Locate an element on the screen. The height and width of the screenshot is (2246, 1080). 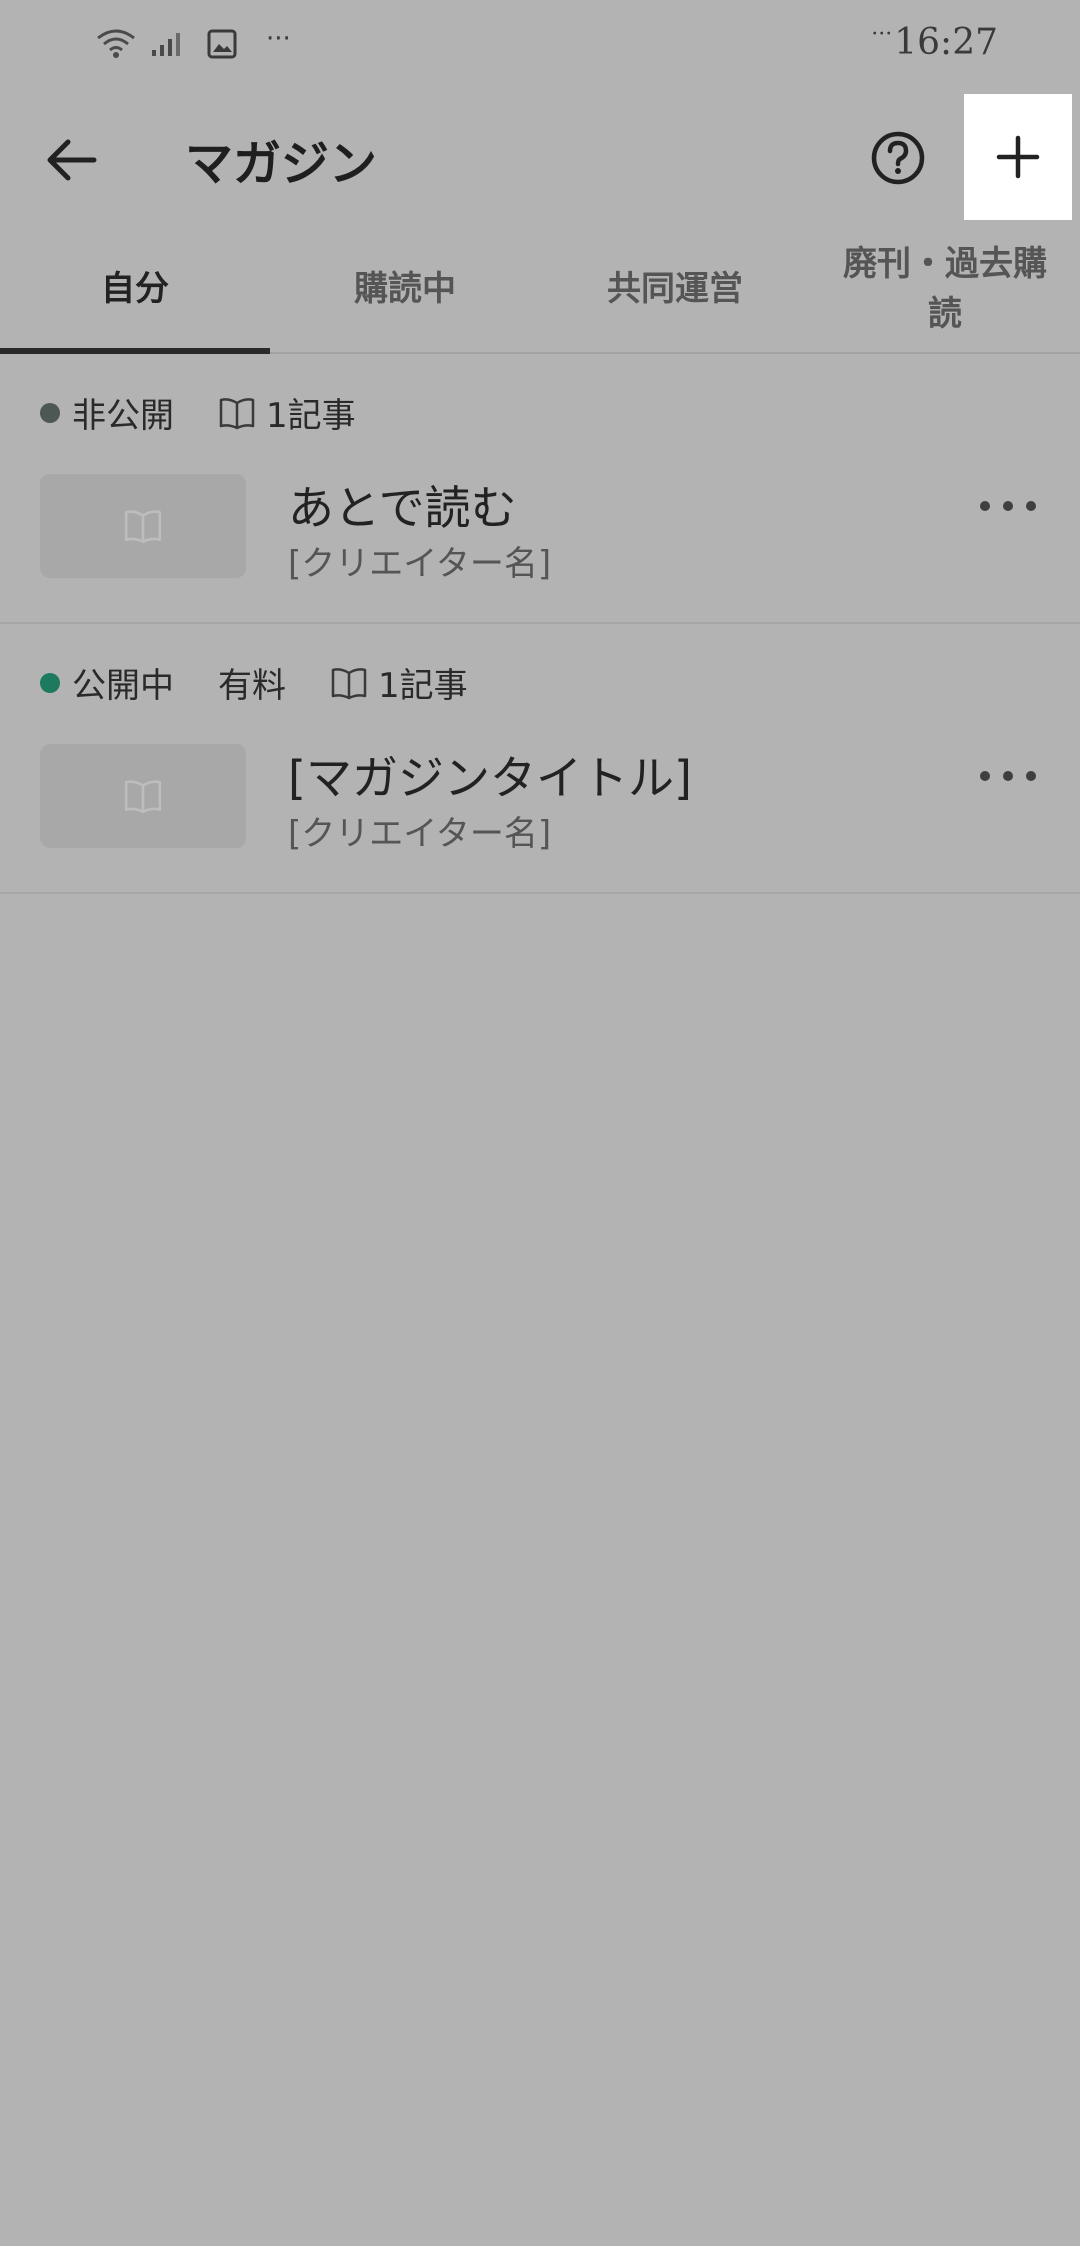
tab-label: 廃刊・過去購読 is located at coordinates (945, 289).